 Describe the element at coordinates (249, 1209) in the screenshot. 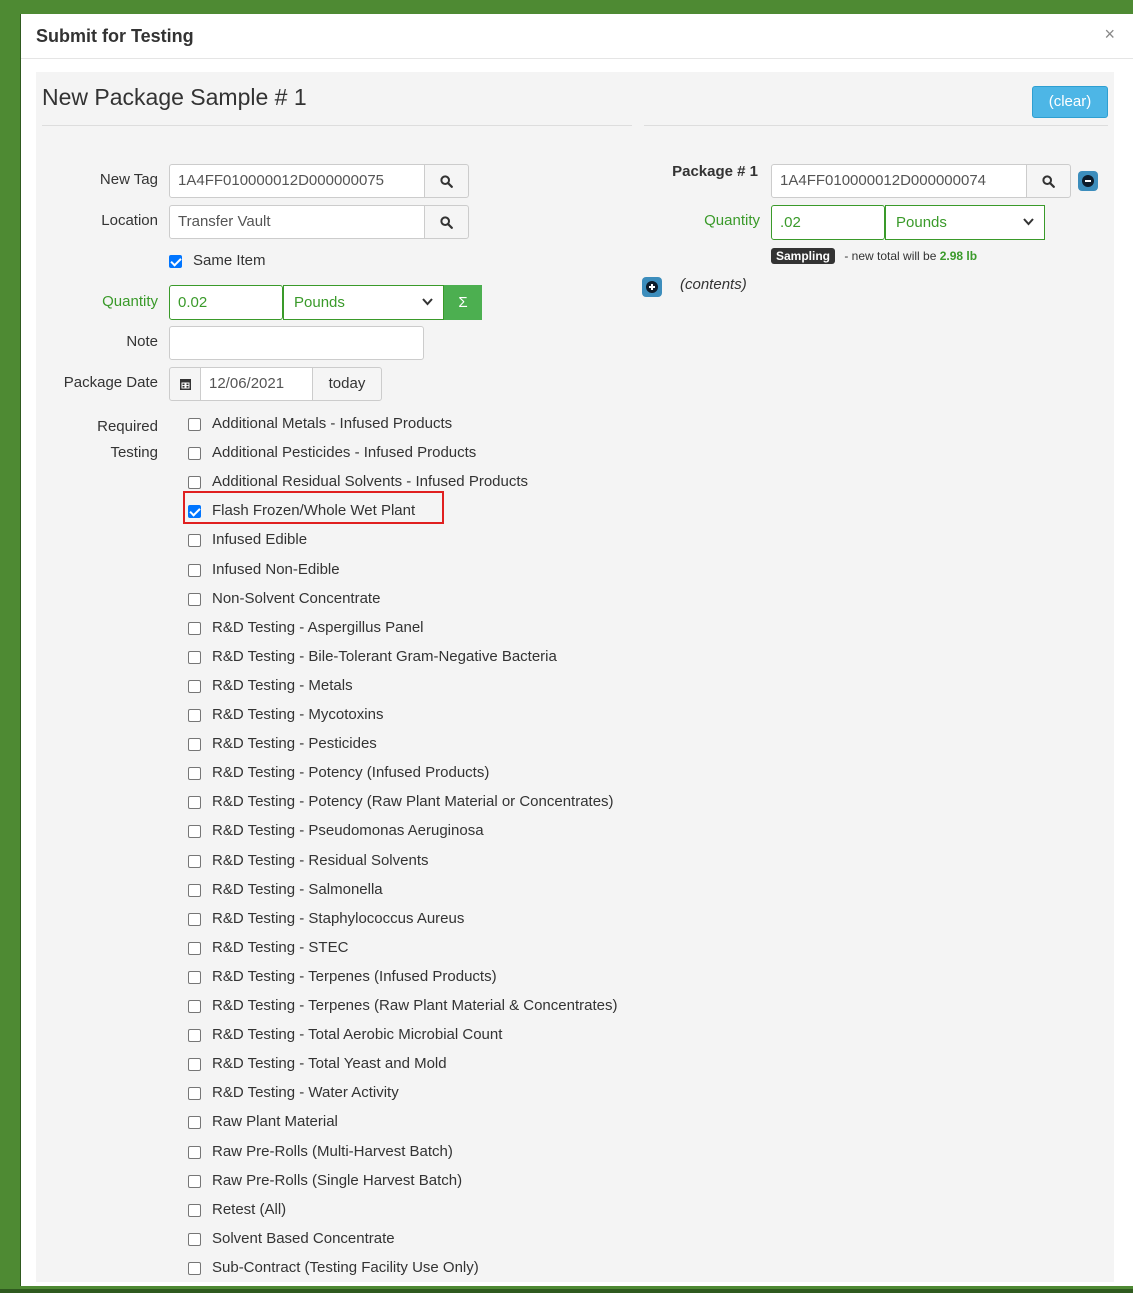

I see `test-option-label: Retest (All)` at that location.